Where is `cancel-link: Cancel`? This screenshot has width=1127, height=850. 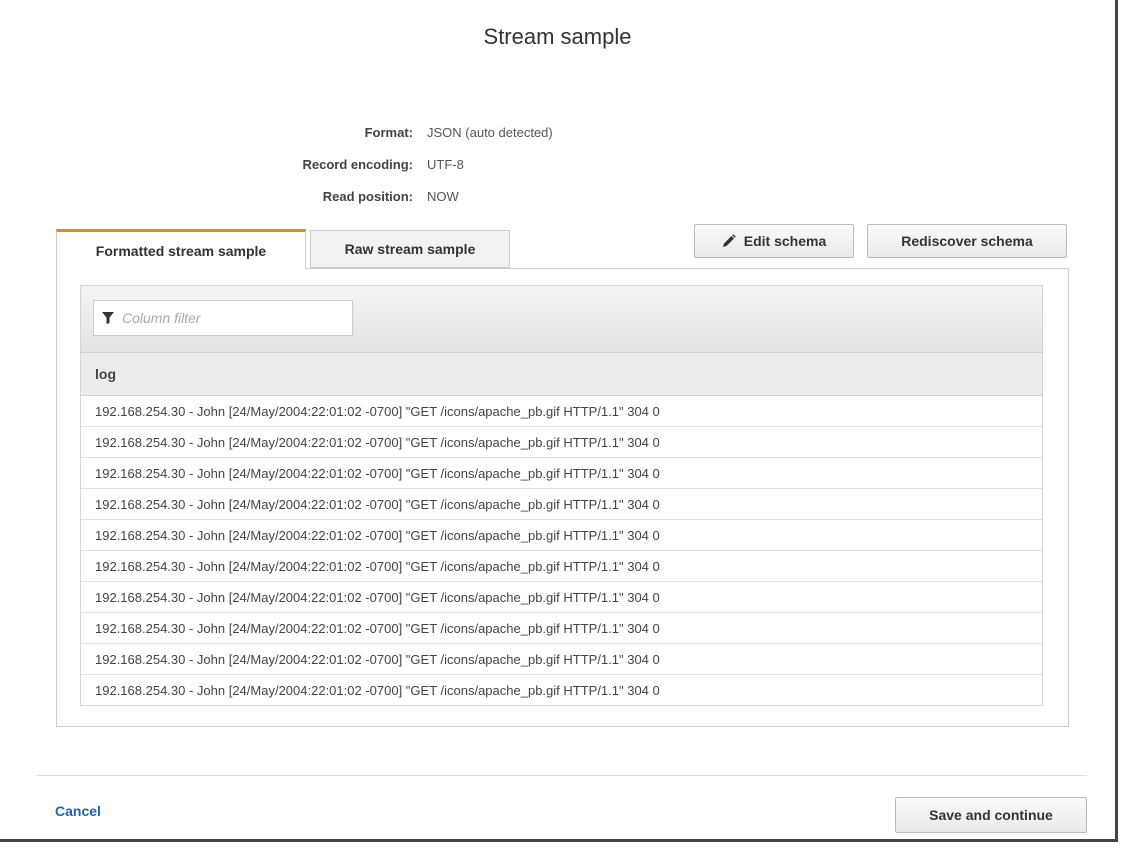 cancel-link: Cancel is located at coordinates (78, 811).